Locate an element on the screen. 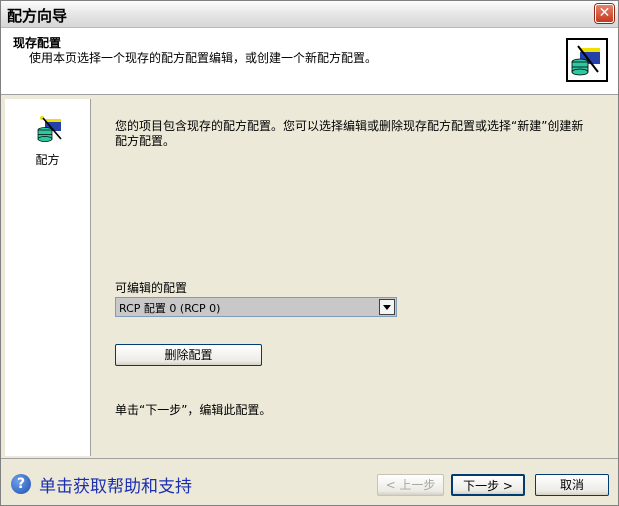  help-link: ? 单击获取帮助和支持 is located at coordinates (101, 484).